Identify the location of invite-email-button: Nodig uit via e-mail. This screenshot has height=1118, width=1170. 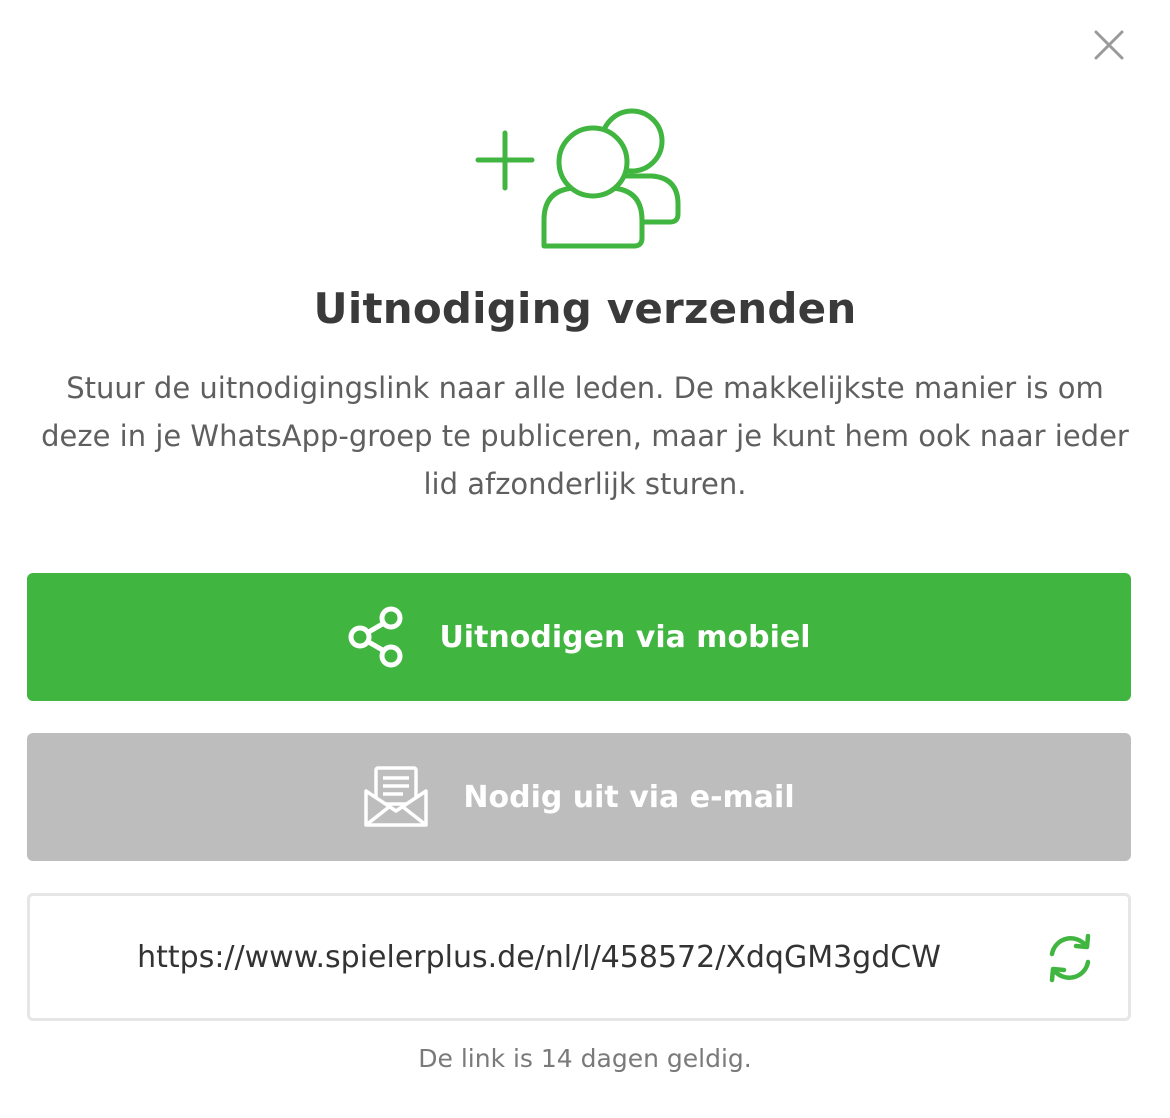
(579, 797).